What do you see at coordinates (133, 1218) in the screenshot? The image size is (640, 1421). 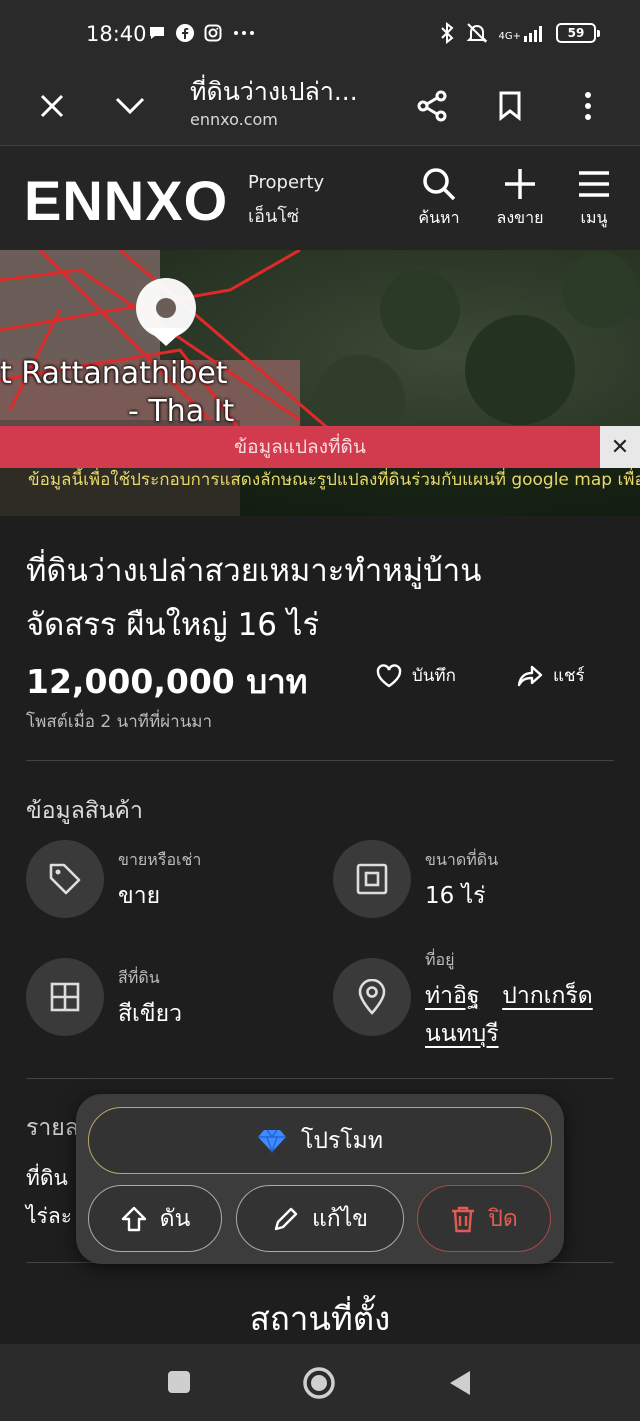 I see `arrow-up-icon` at bounding box center [133, 1218].